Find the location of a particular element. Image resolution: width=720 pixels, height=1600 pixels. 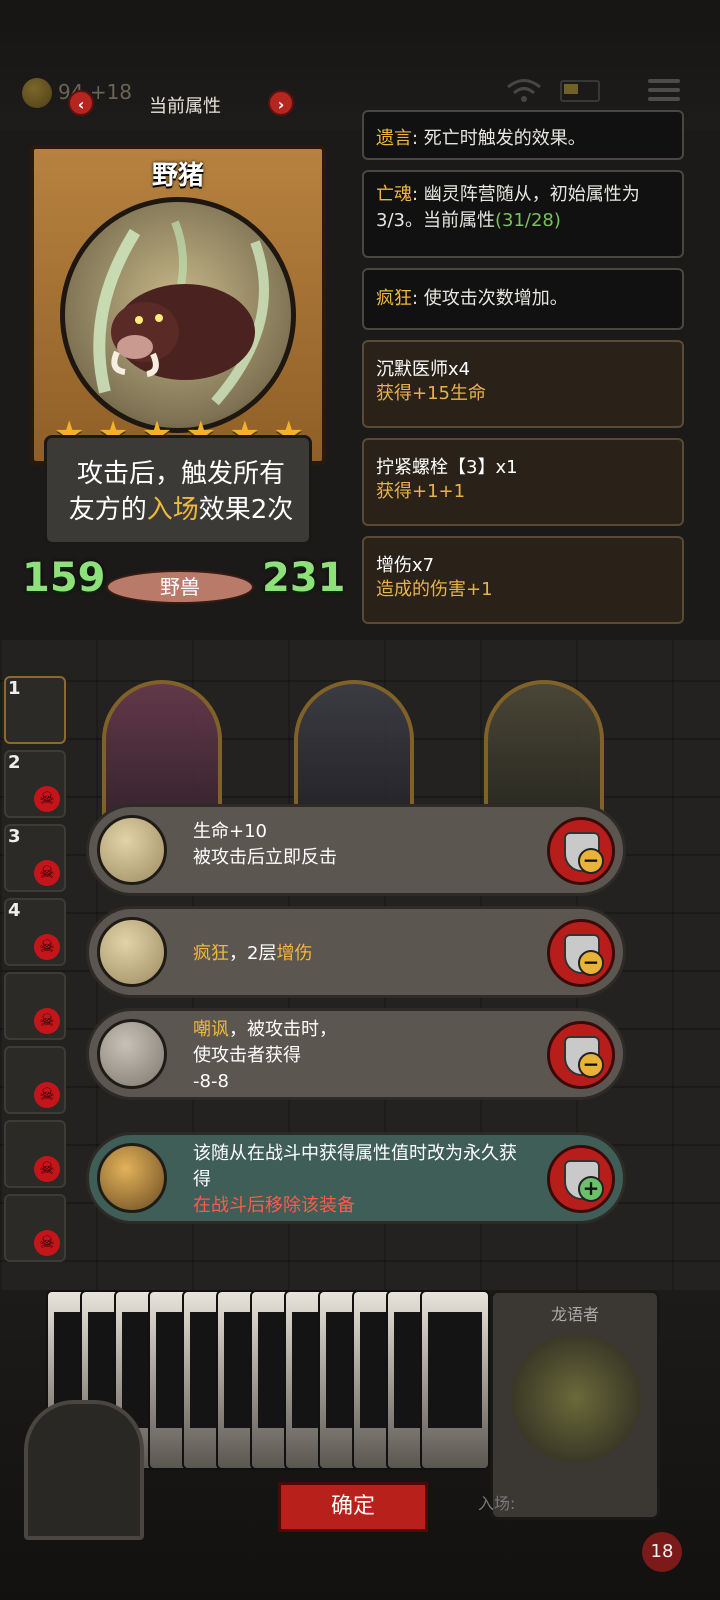

next-arrow-button: › is located at coordinates (281, 103).